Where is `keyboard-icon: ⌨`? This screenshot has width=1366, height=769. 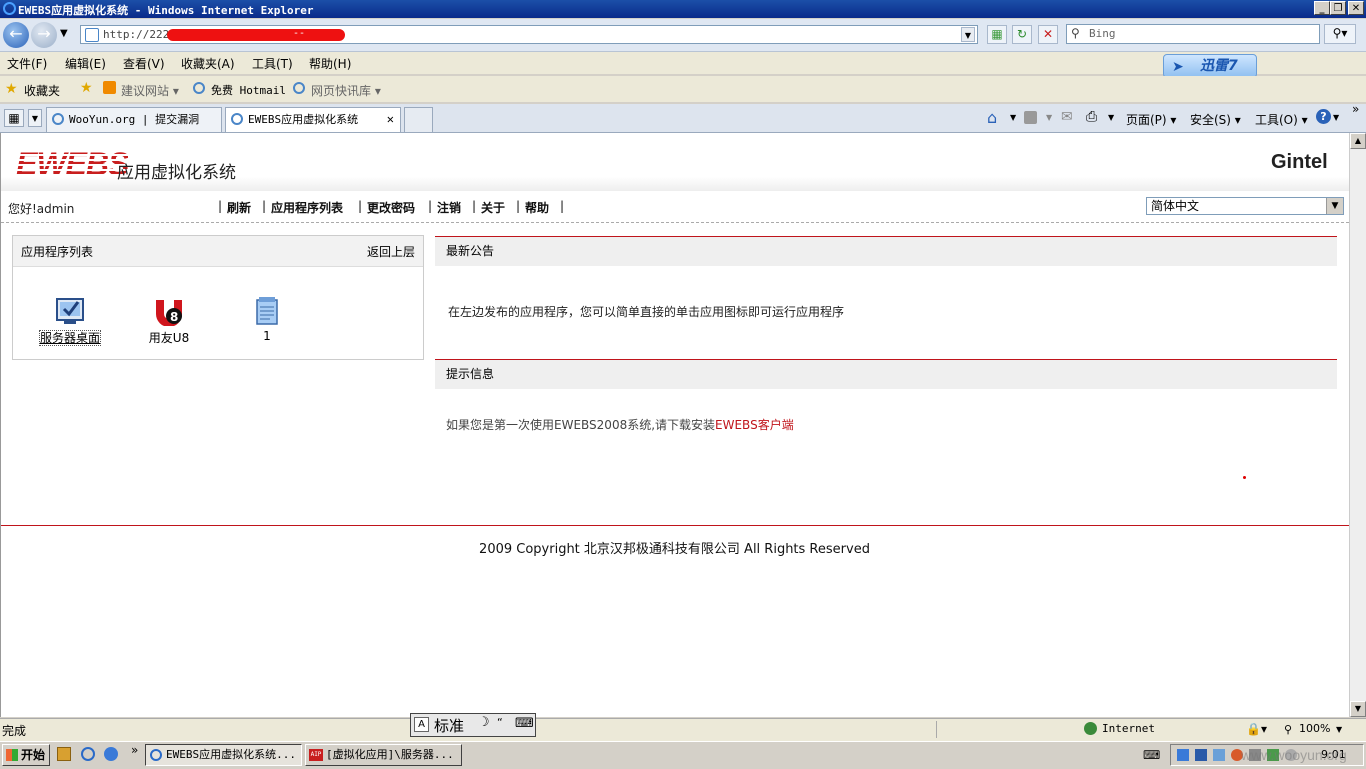 keyboard-icon: ⌨ is located at coordinates (1151, 755).